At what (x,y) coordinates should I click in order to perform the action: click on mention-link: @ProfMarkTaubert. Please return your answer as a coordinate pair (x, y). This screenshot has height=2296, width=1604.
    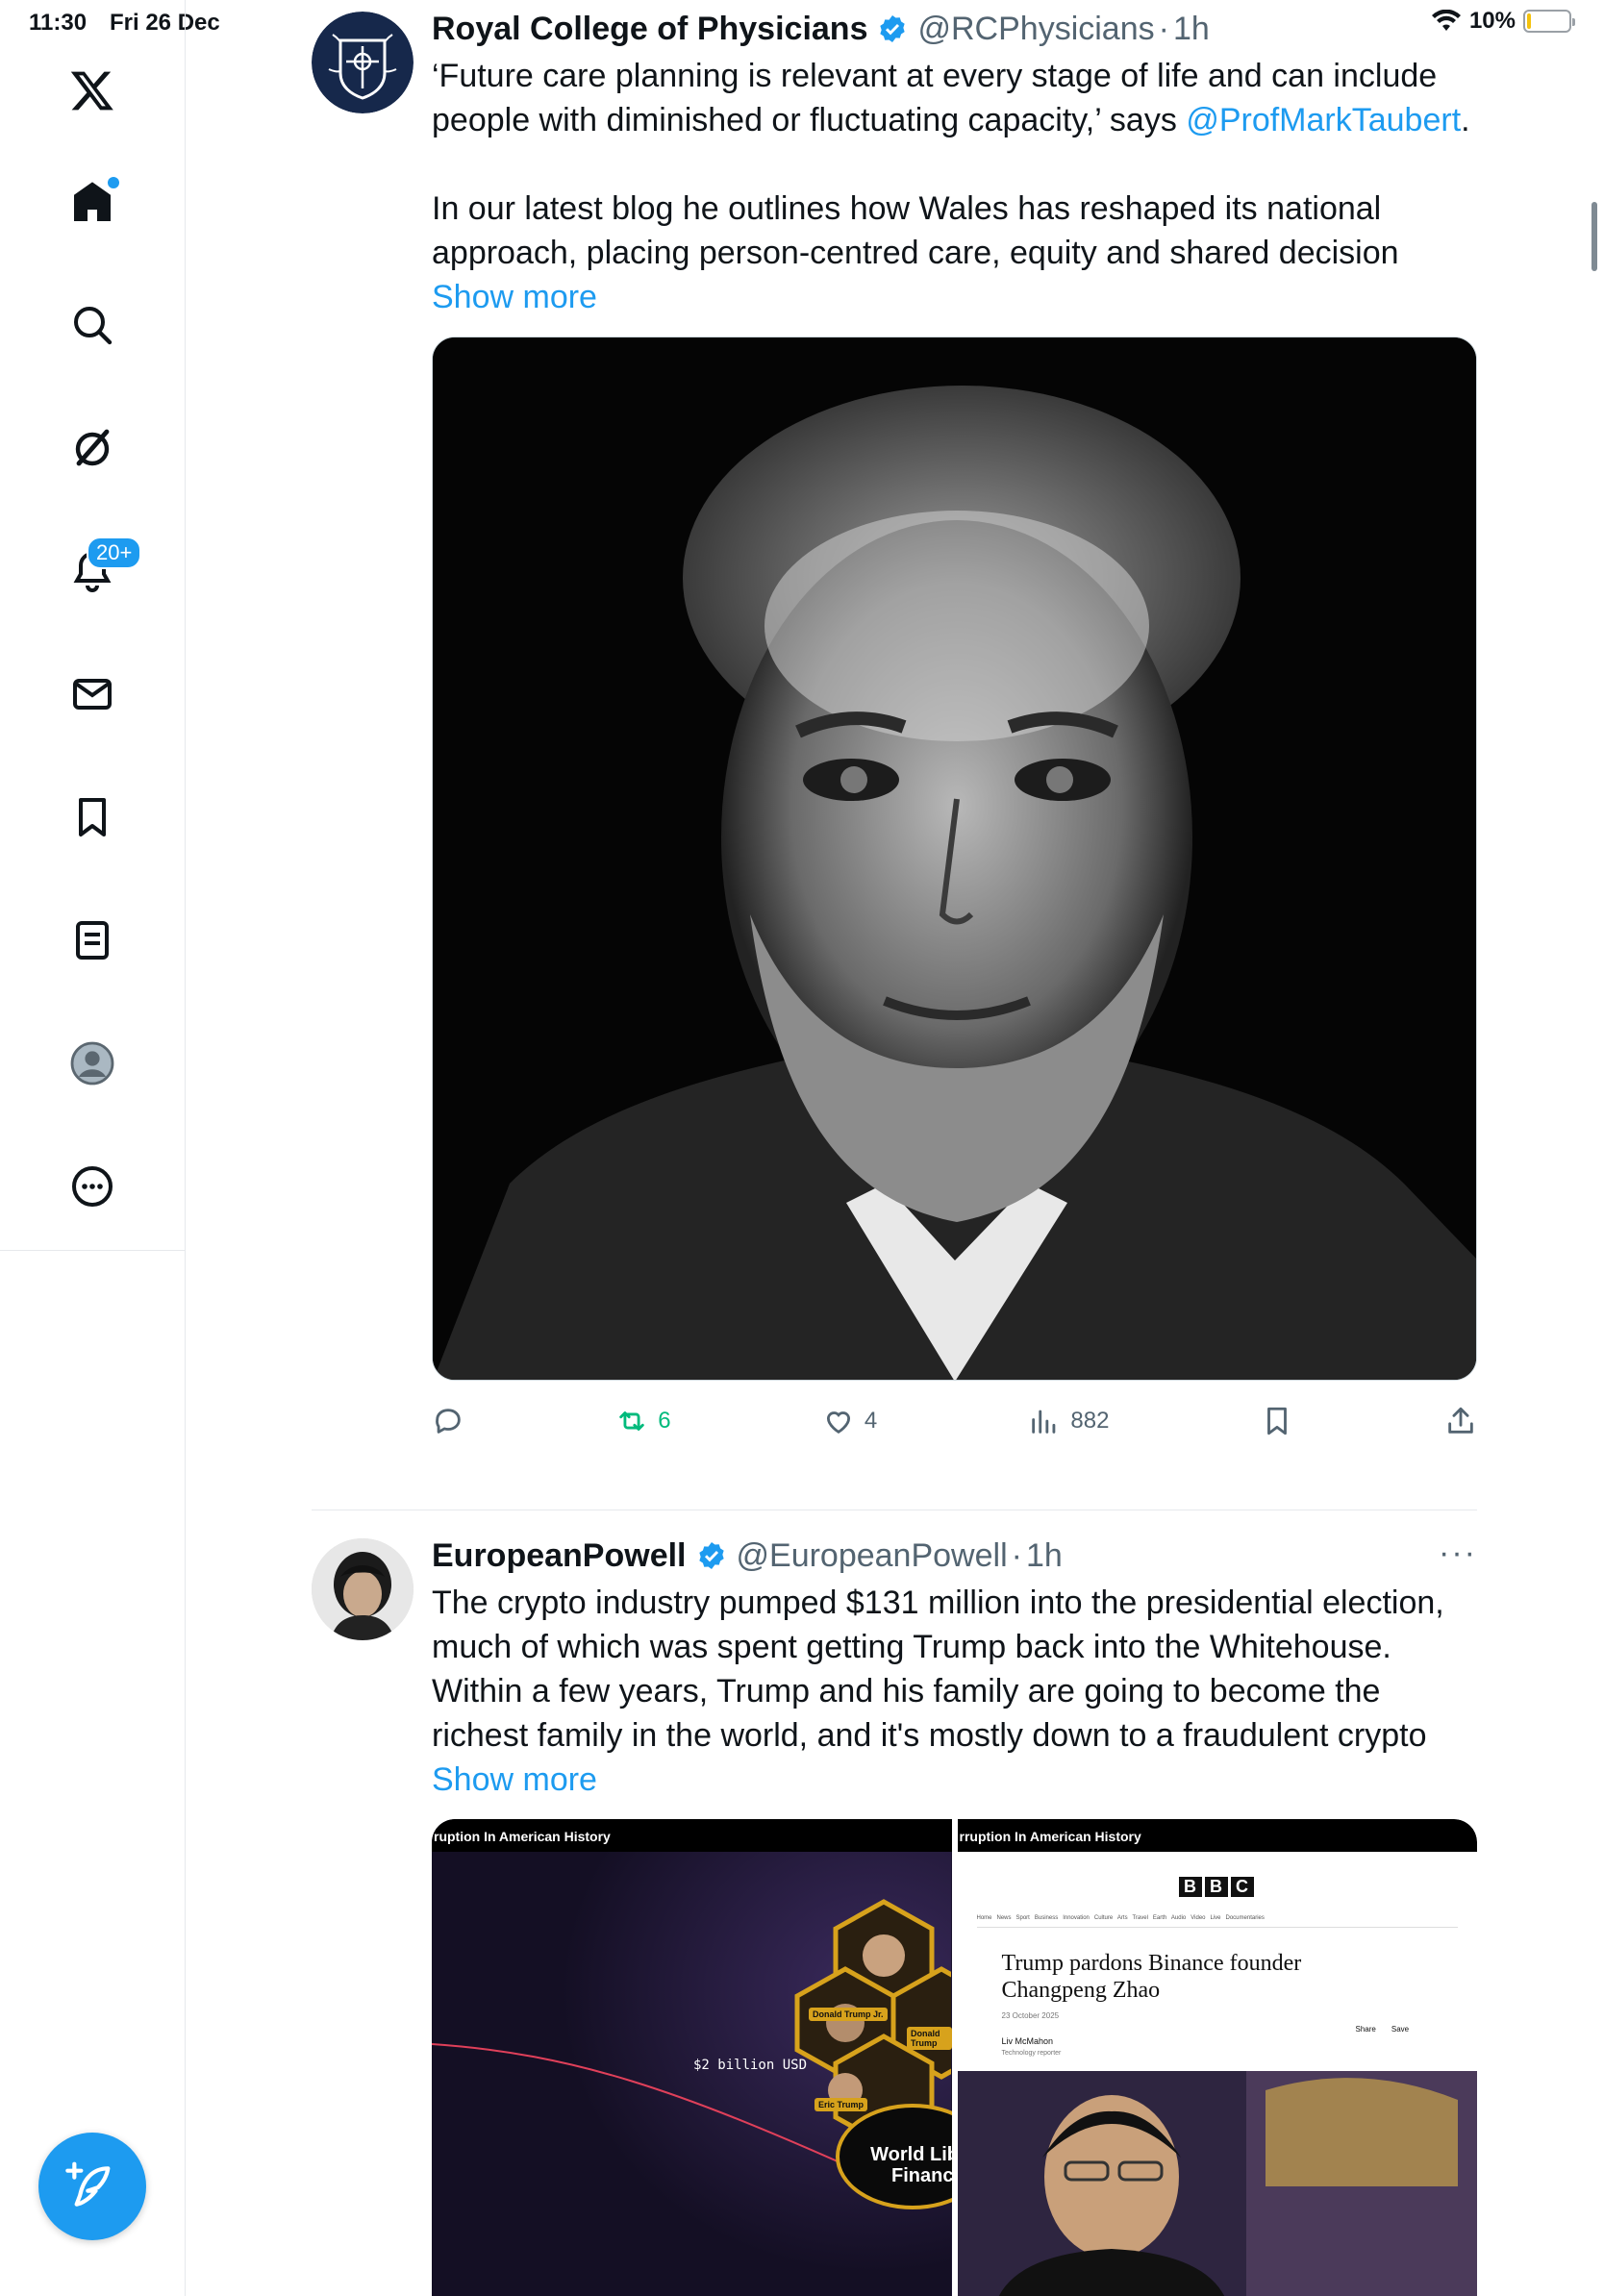
    Looking at the image, I should click on (1323, 120).